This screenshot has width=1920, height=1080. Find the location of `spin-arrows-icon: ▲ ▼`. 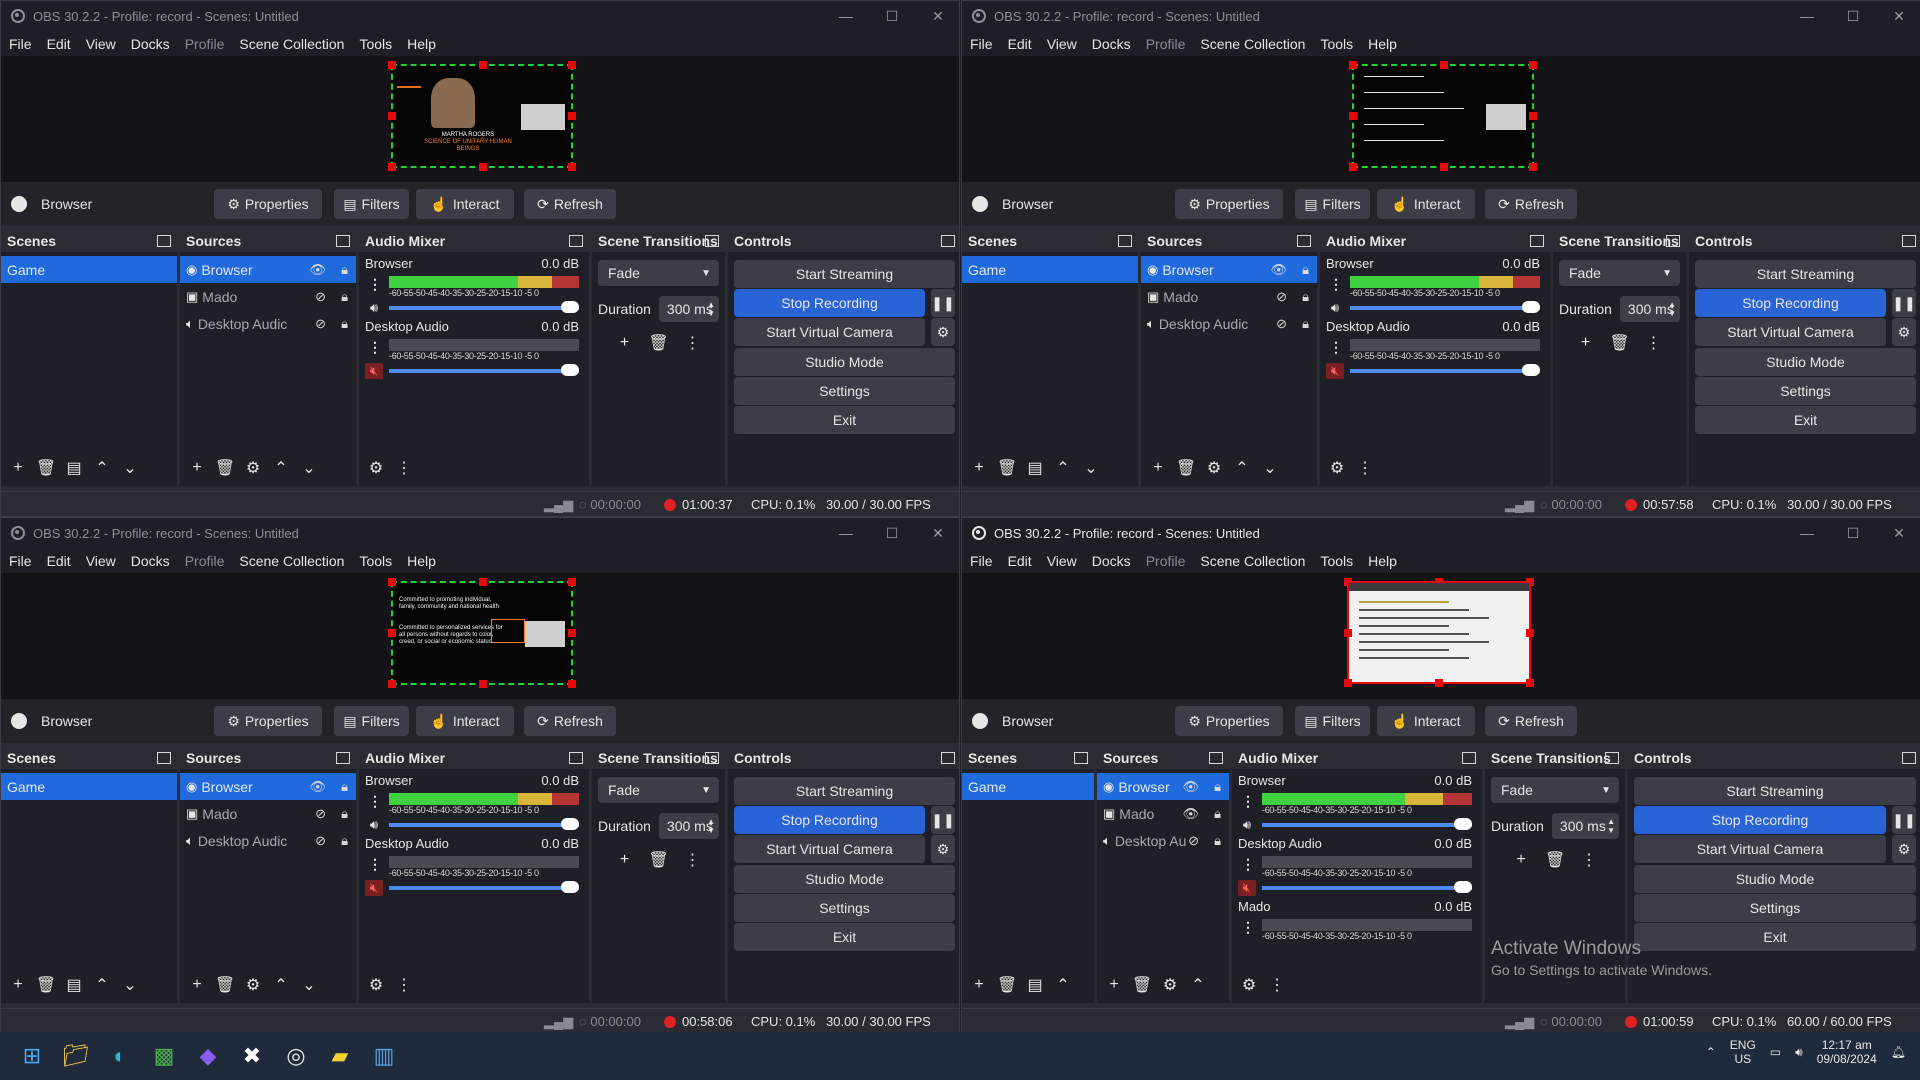

spin-arrows-icon: ▲ ▼ is located at coordinates (1611, 826).